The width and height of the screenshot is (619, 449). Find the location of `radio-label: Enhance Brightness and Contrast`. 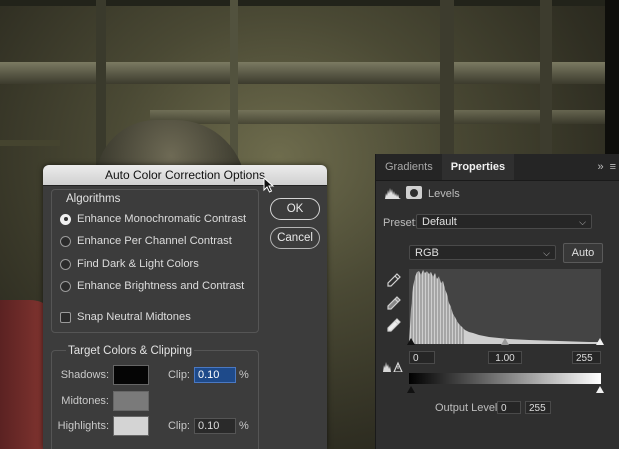

radio-label: Enhance Brightness and Contrast is located at coordinates (161, 286).